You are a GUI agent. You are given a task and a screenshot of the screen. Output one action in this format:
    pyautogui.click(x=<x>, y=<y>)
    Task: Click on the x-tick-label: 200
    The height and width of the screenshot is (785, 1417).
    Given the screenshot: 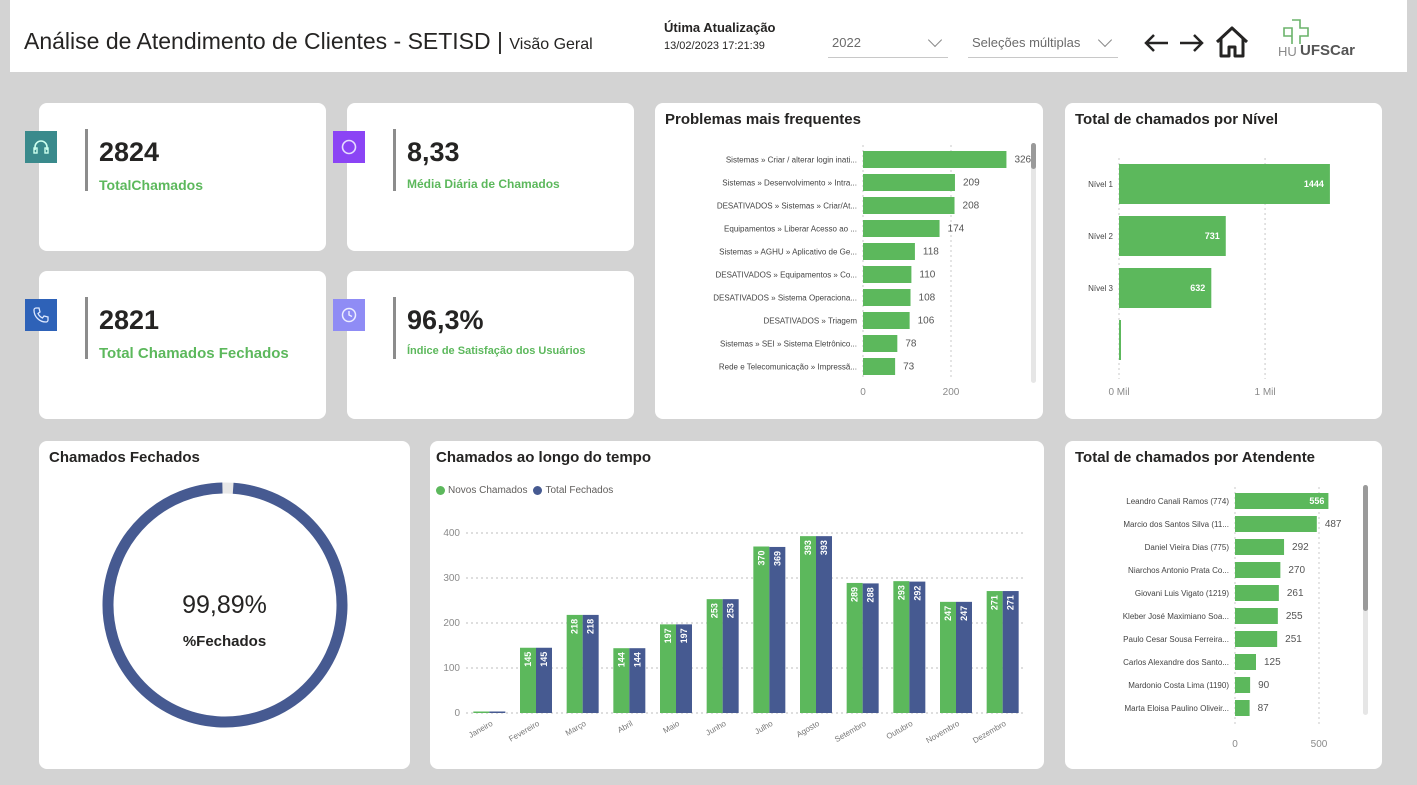 What is the action you would take?
    pyautogui.click(x=951, y=392)
    